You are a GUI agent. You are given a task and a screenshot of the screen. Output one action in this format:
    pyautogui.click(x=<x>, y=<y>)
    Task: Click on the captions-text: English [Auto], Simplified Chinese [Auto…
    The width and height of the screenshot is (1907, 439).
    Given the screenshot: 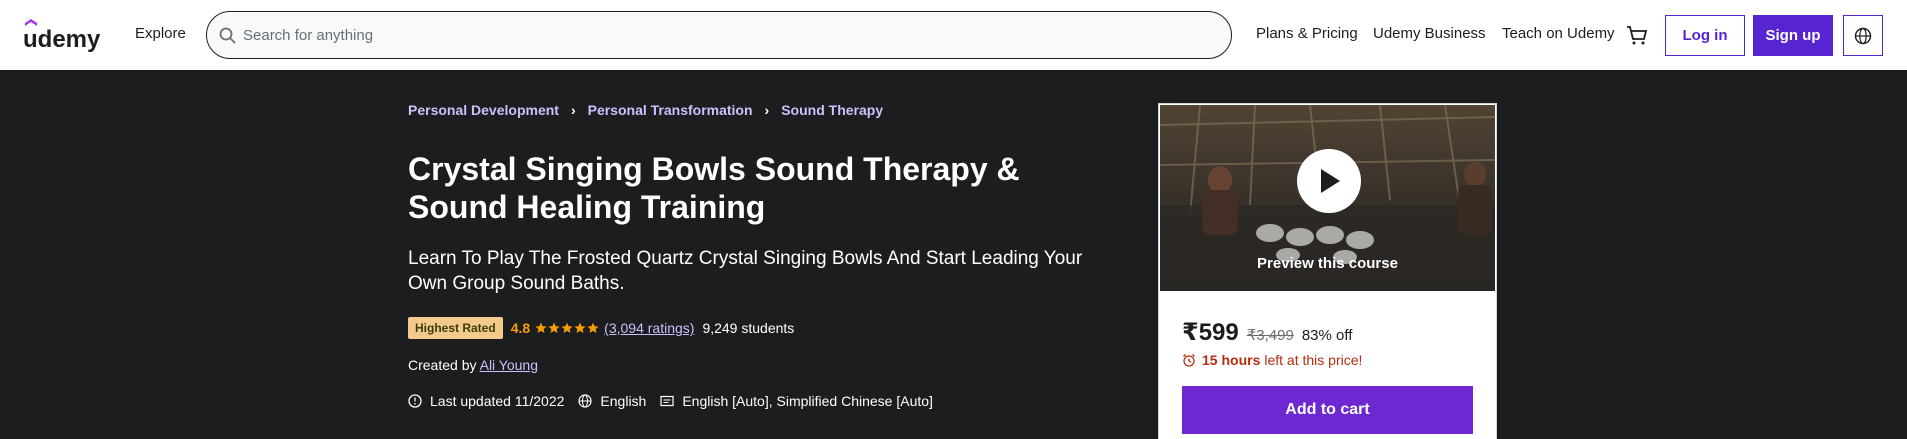 What is the action you would take?
    pyautogui.click(x=807, y=401)
    